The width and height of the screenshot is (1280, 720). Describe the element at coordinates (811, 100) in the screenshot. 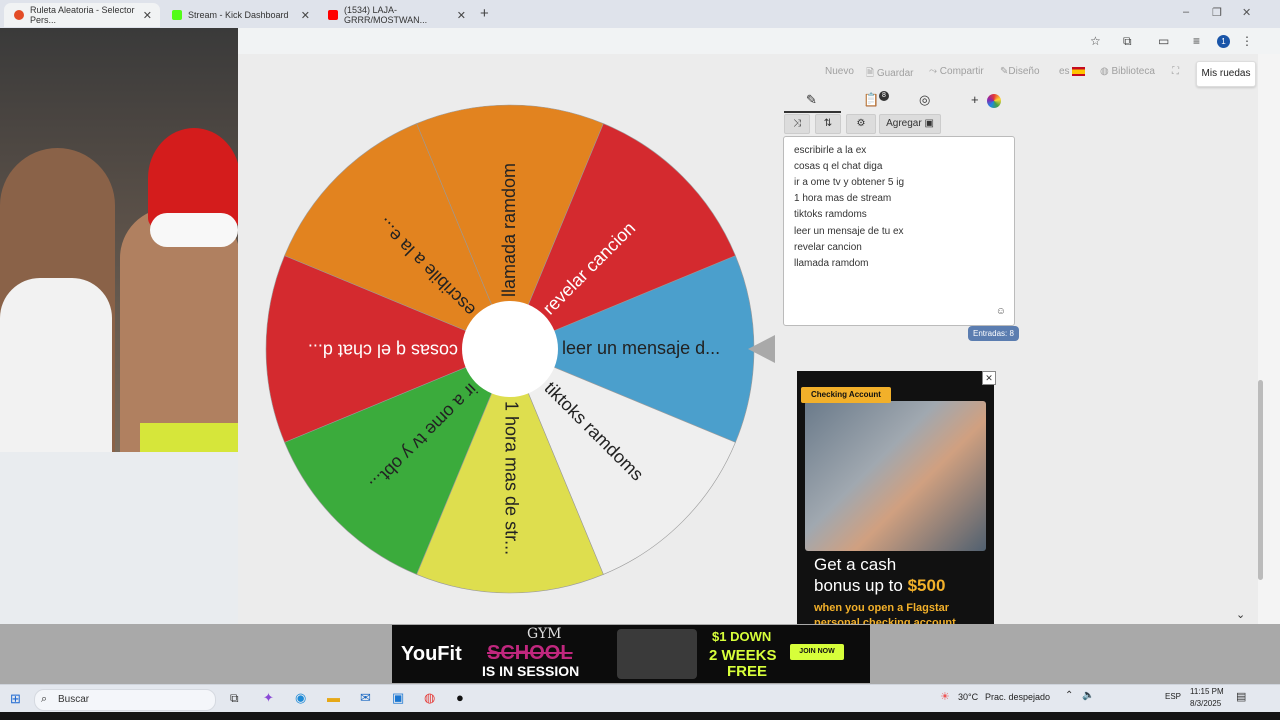

I see `pencil-icon: ✎` at that location.